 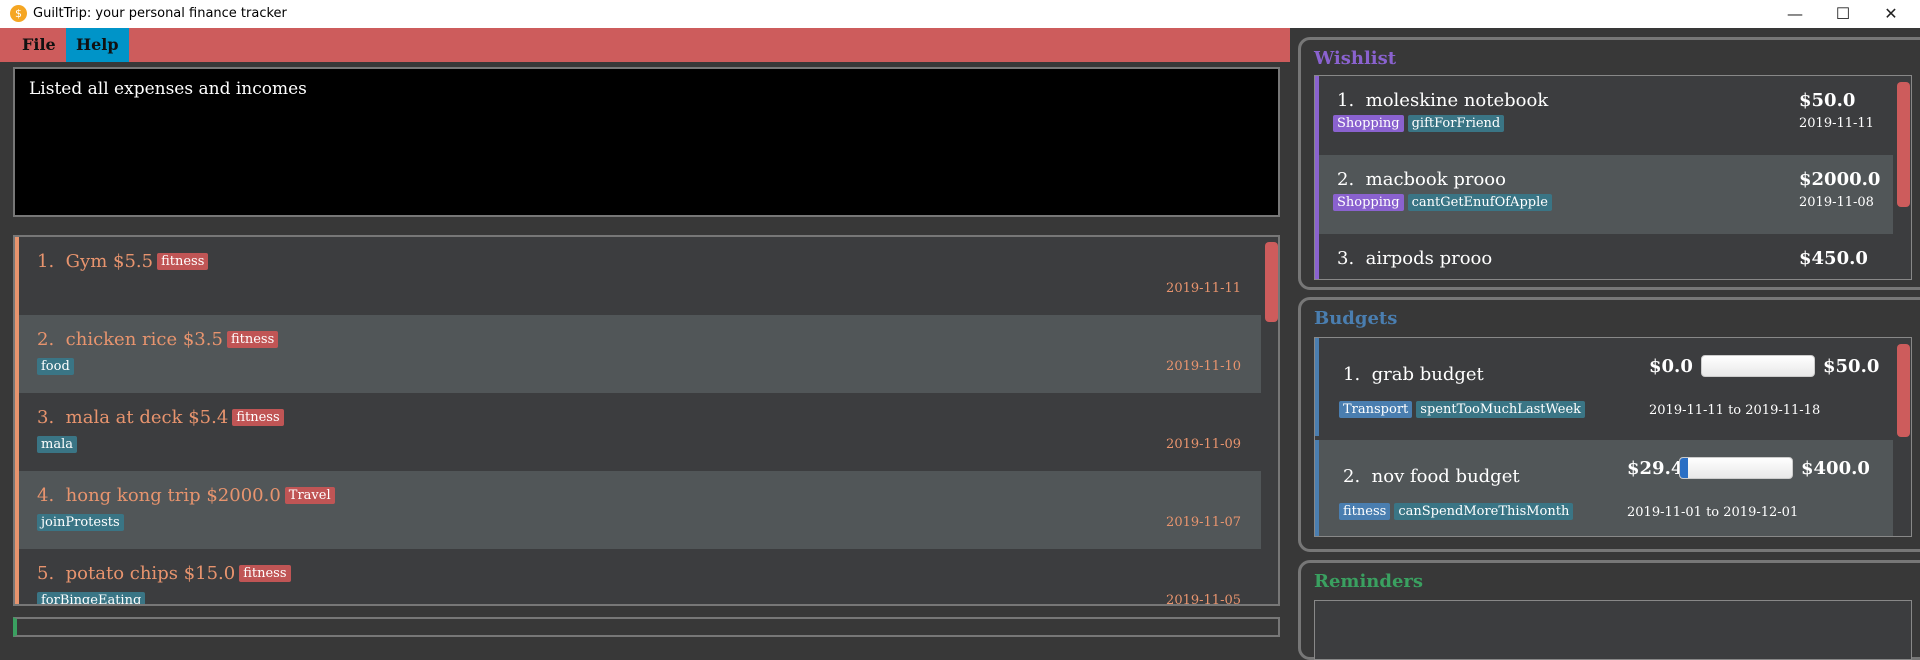 I want to click on budget-index: 1., so click(x=1352, y=374).